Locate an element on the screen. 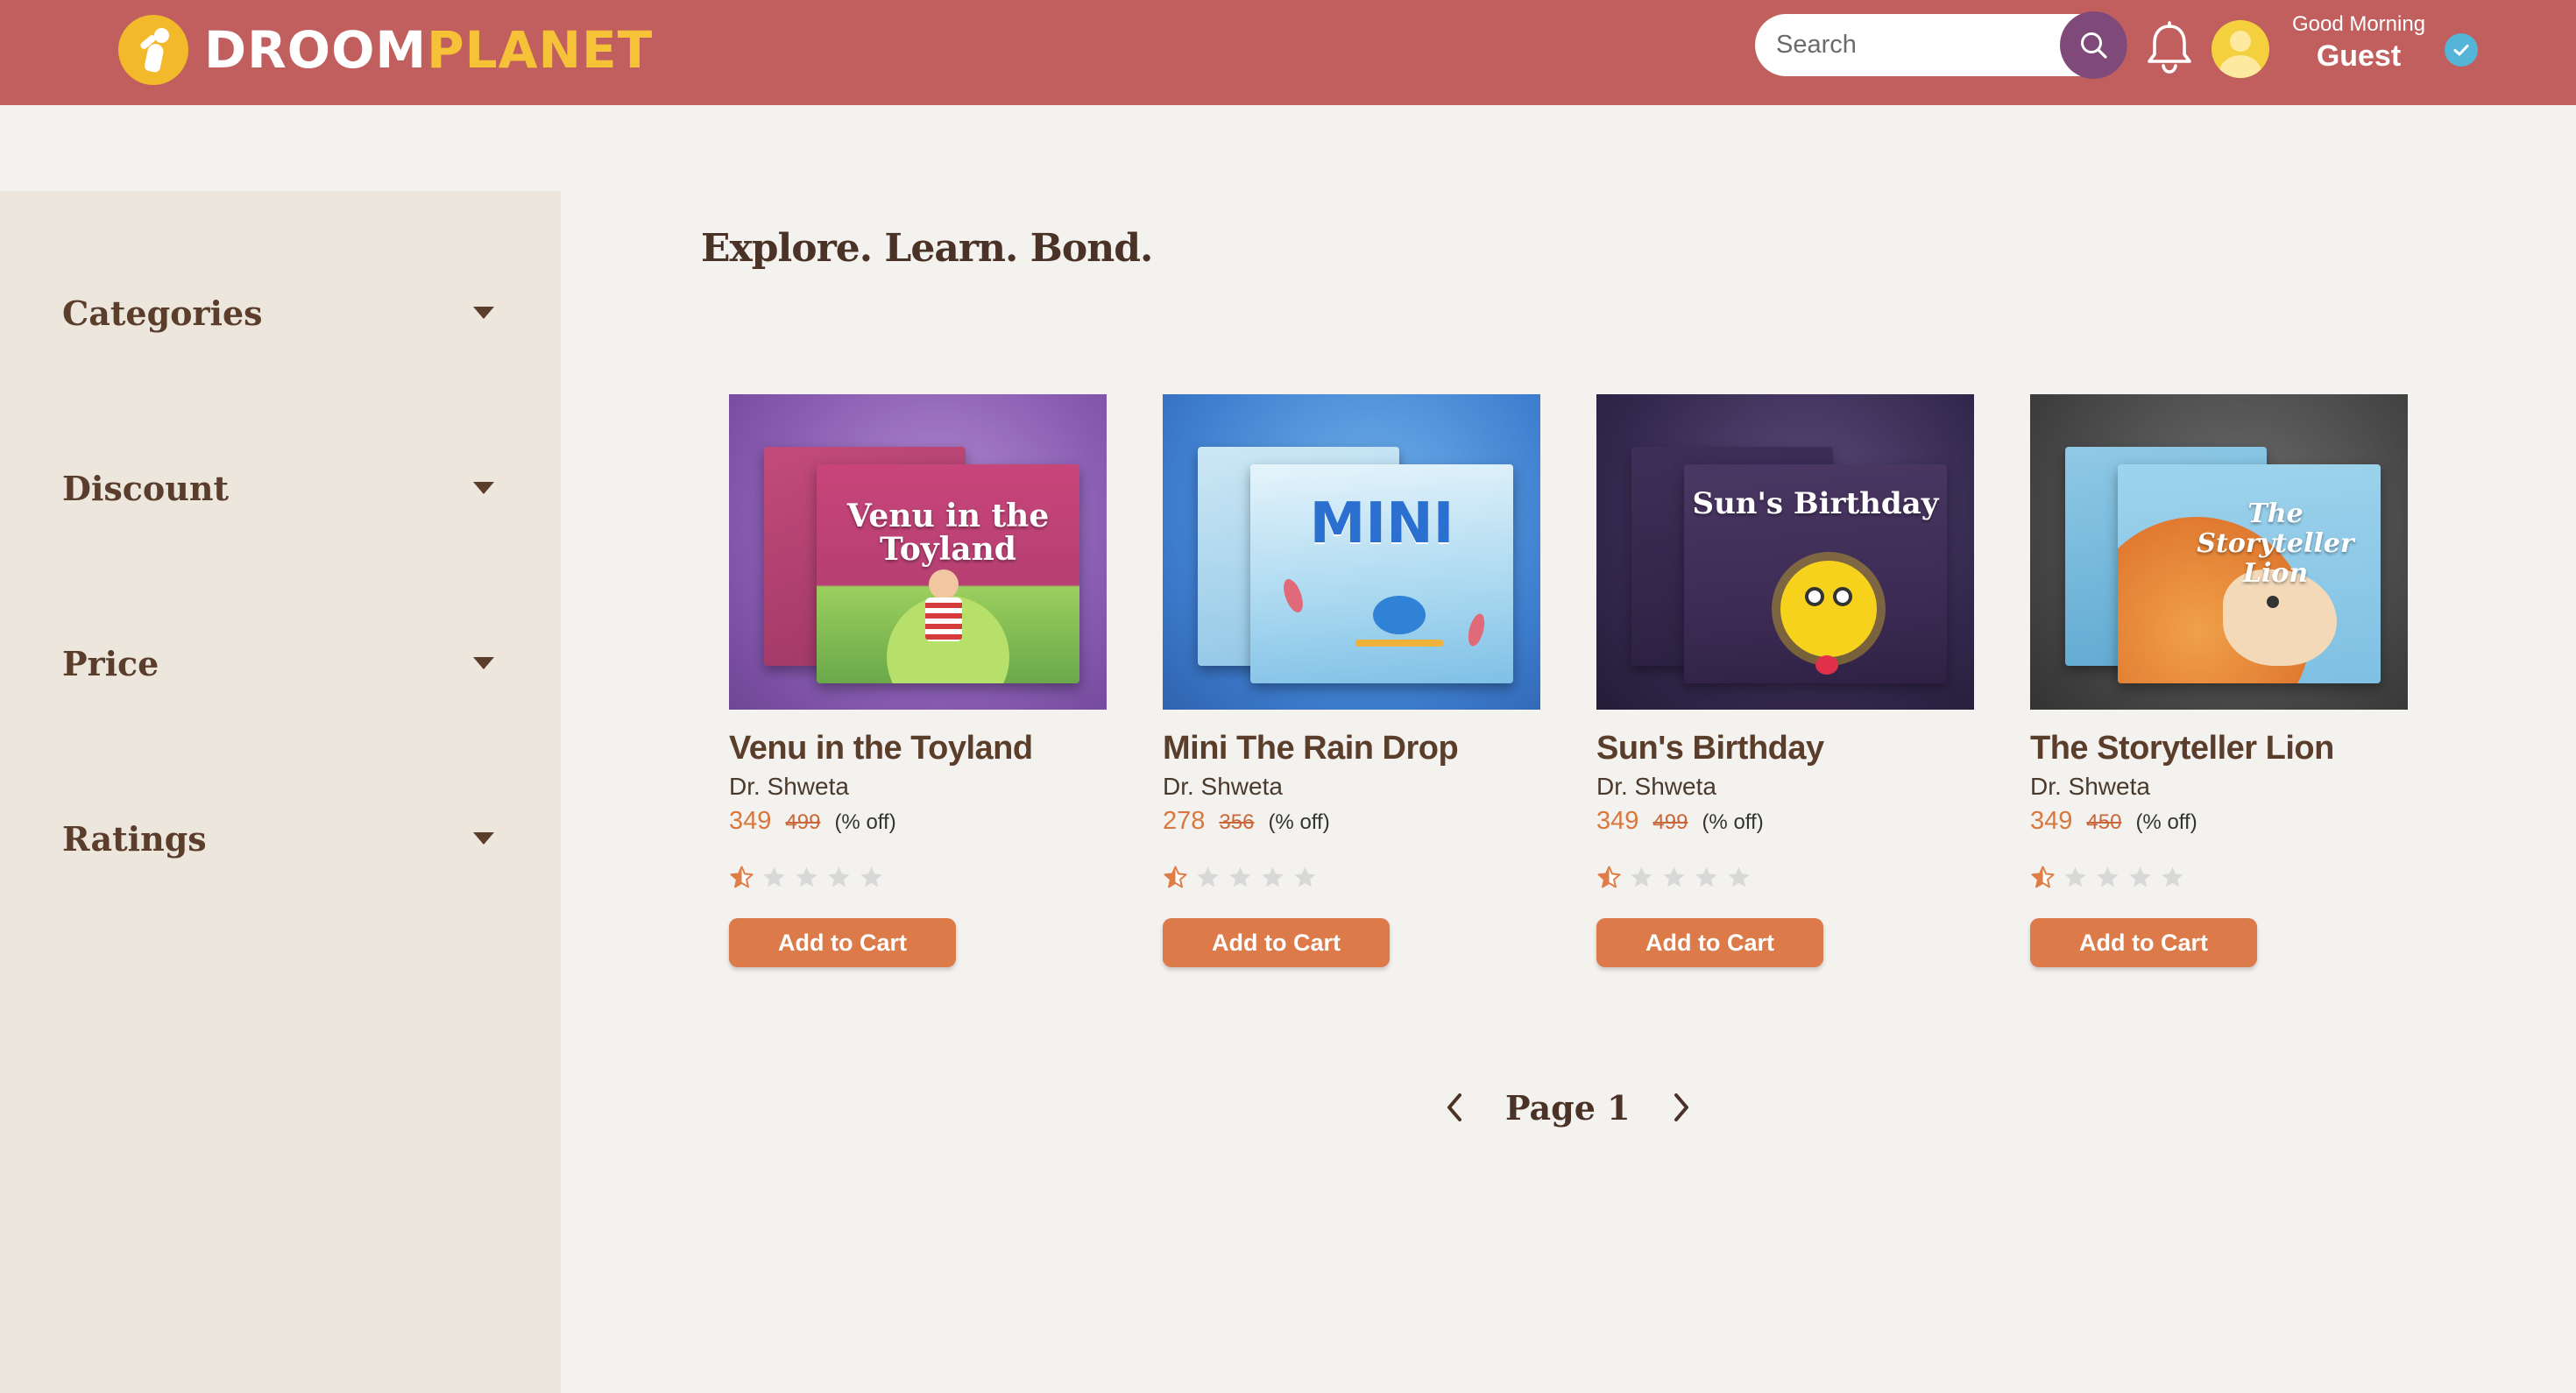  search-bar is located at coordinates (1941, 45).